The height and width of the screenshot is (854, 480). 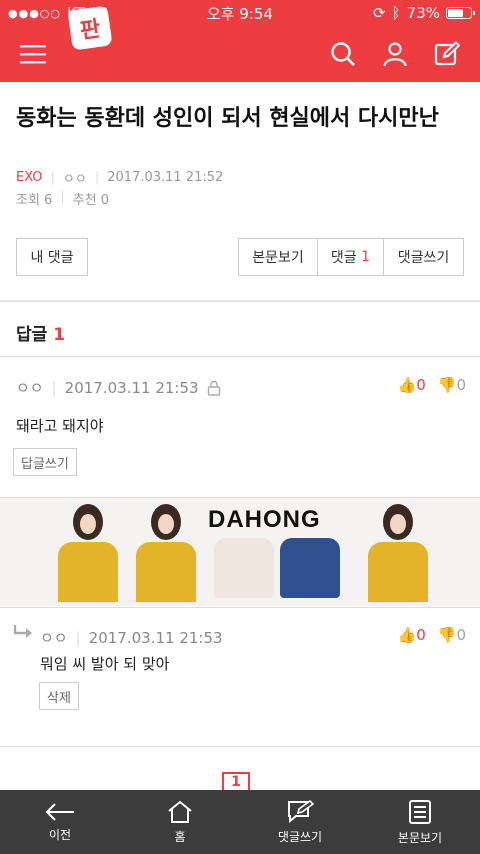 I want to click on nav-label: 본문보기, so click(x=420, y=837).